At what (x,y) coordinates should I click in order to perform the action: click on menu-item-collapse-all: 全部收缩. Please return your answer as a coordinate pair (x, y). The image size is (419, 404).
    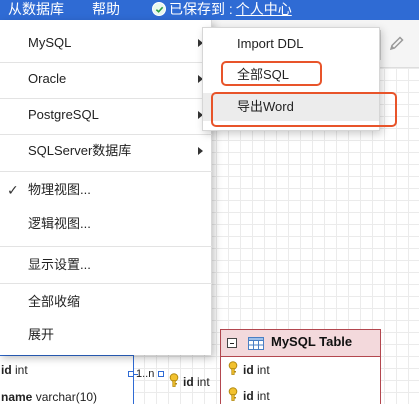
    Looking at the image, I should click on (106, 302).